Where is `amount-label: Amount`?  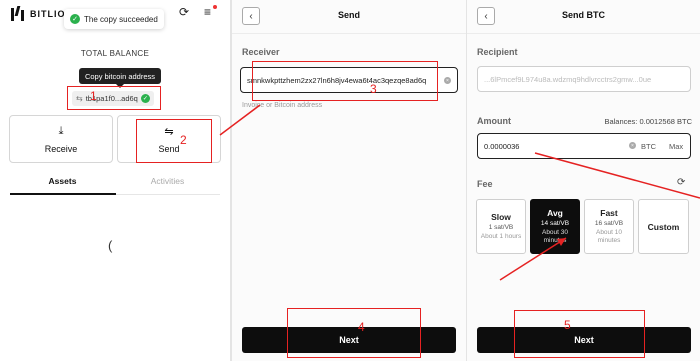
amount-label: Amount is located at coordinates (494, 121).